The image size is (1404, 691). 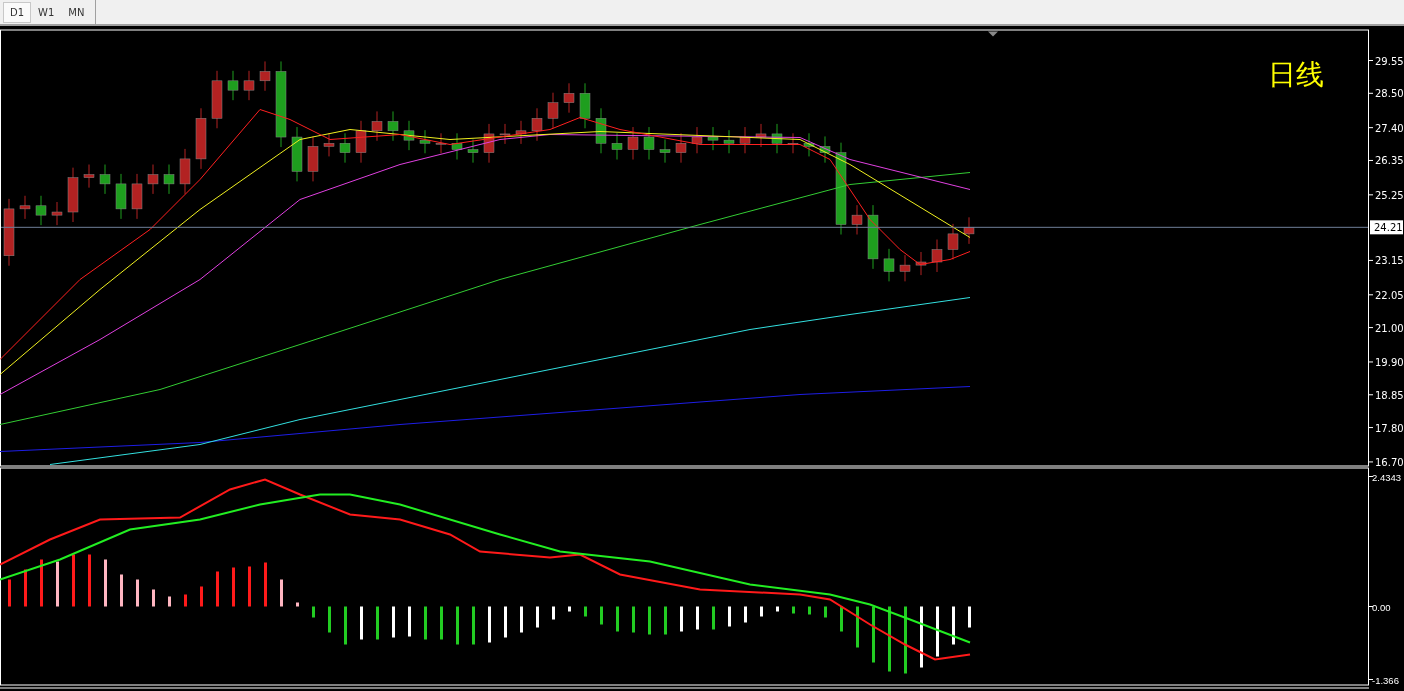 What do you see at coordinates (1389, 395) in the screenshot?
I see `axis-label: 18.85` at bounding box center [1389, 395].